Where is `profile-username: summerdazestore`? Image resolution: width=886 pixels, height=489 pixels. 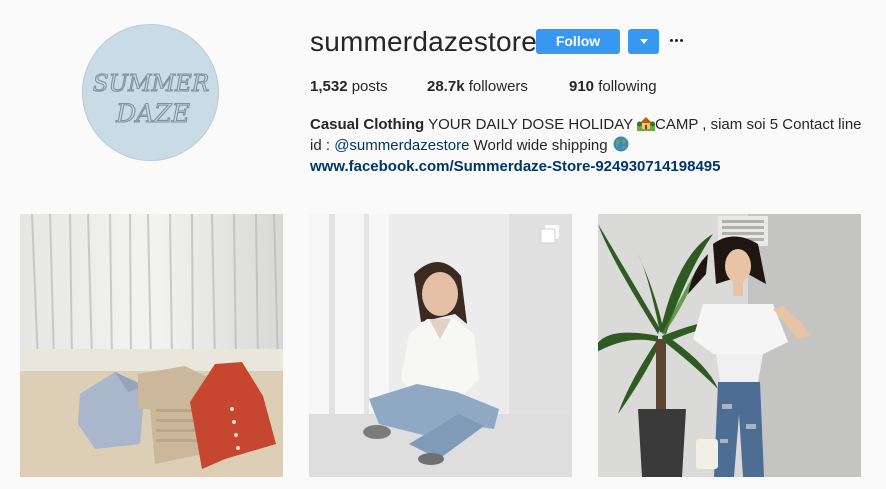
profile-username: summerdazestore is located at coordinates (424, 41).